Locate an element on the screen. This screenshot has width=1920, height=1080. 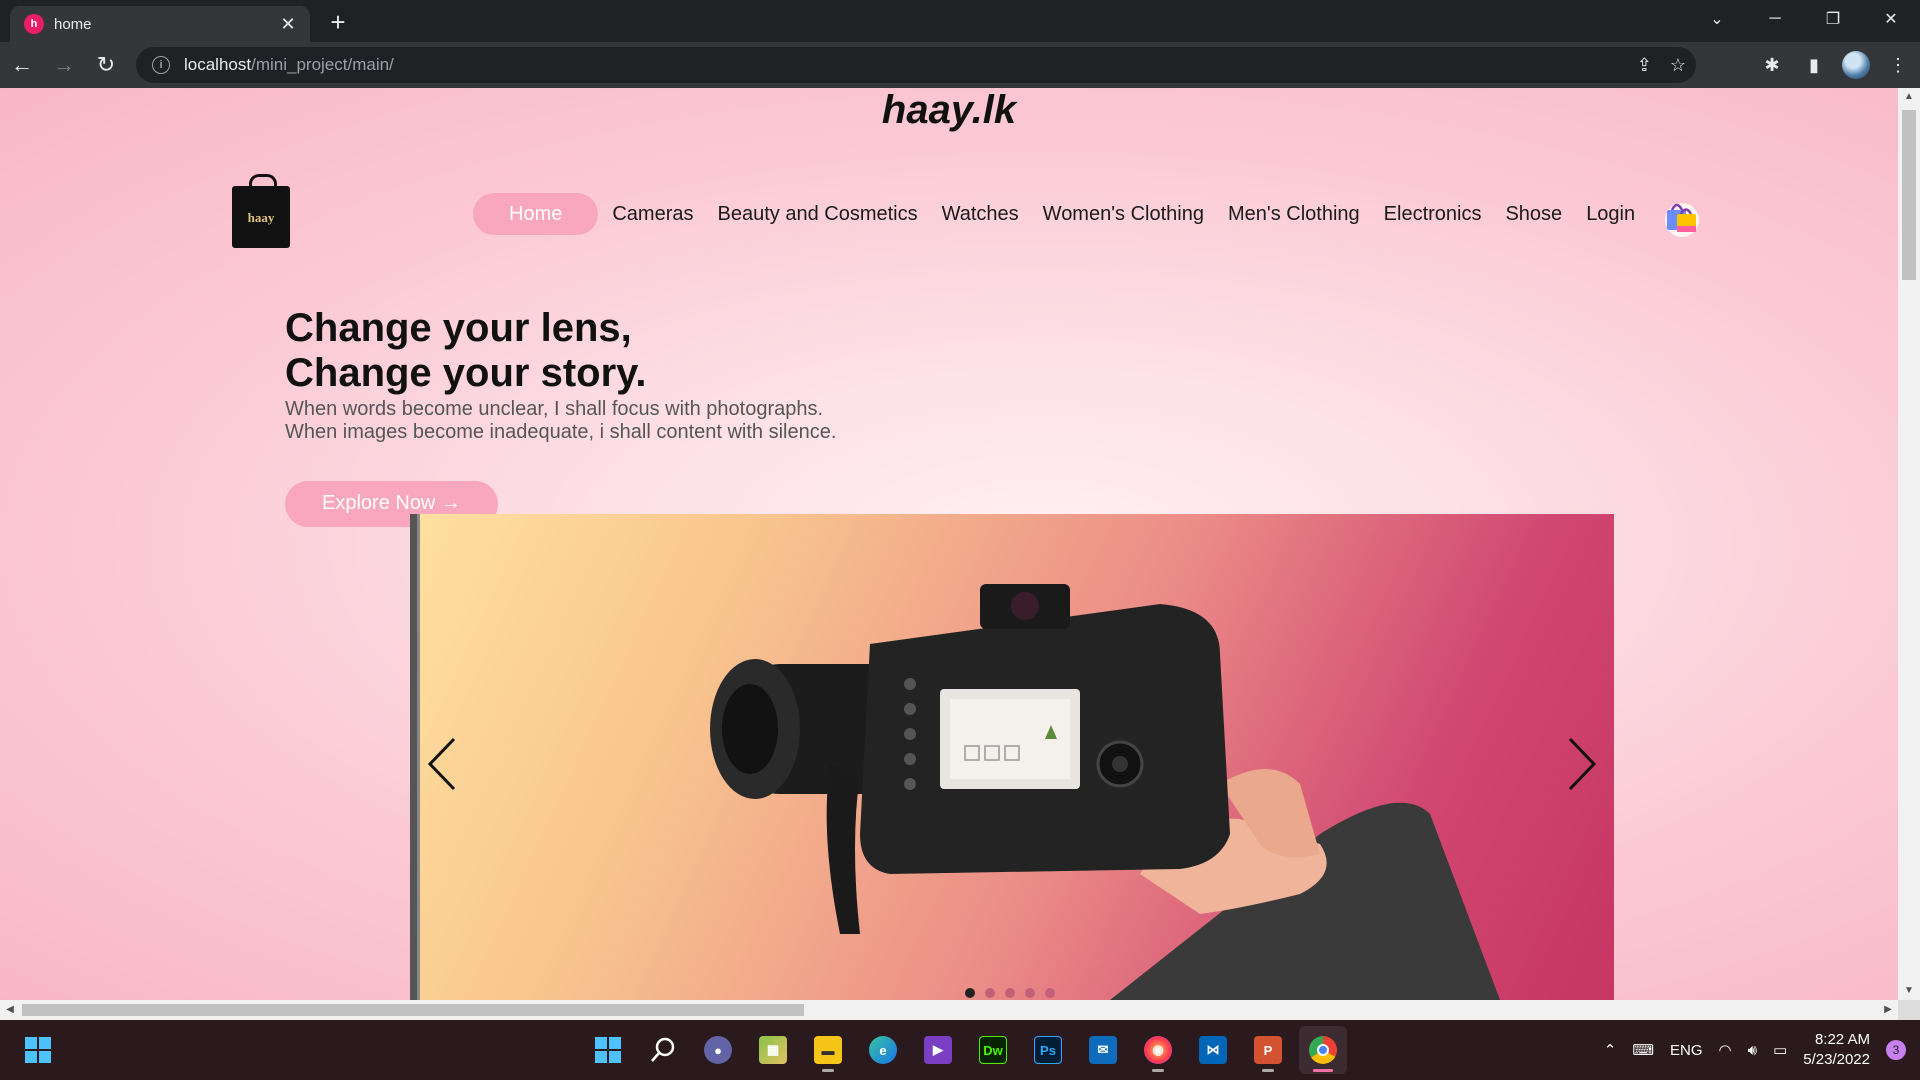
url-path: /mini_project/main/ is located at coordinates (322, 64).